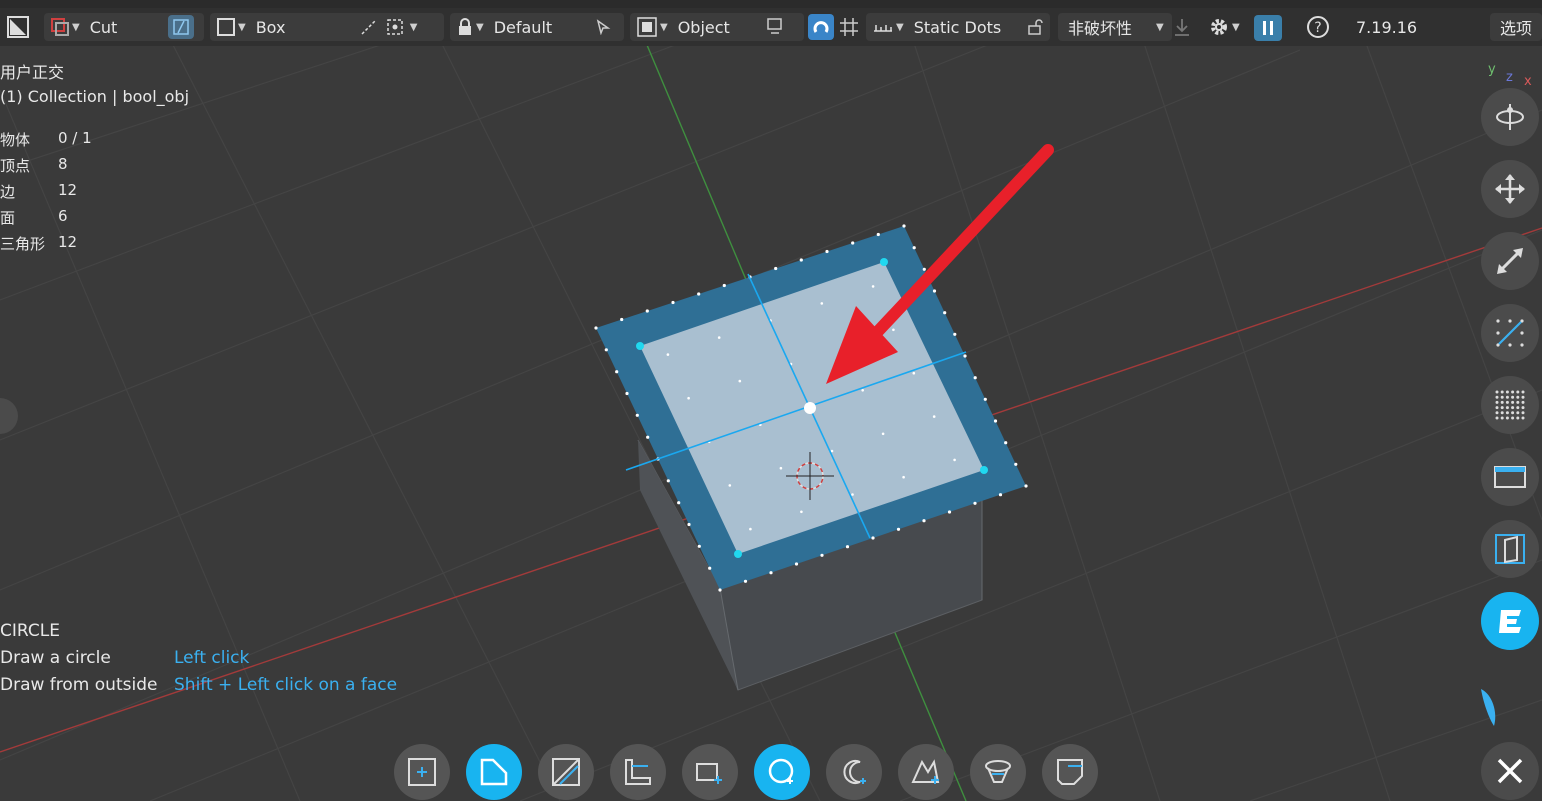 Image resolution: width=1542 pixels, height=801 pixels. Describe the element at coordinates (777, 27) in the screenshot. I see `monitor-link-icon` at that location.